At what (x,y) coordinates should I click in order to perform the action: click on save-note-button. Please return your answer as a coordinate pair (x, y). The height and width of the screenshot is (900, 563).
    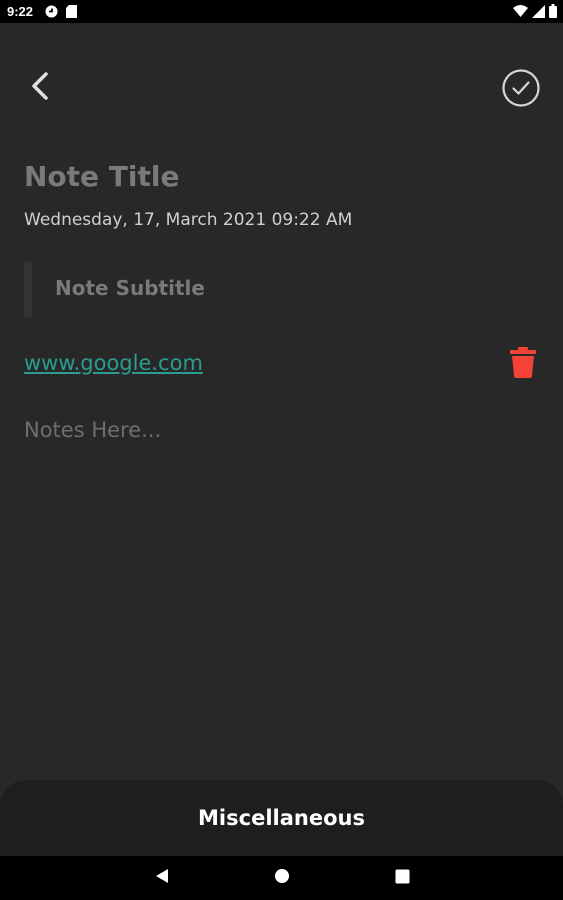
    Looking at the image, I should click on (521, 90).